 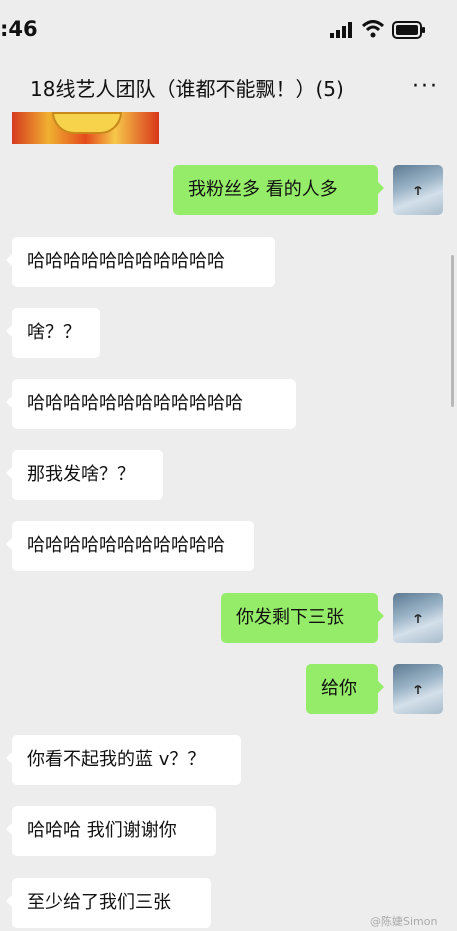 What do you see at coordinates (290, 617) in the screenshot?
I see `message-text: 你发剩下三张` at bounding box center [290, 617].